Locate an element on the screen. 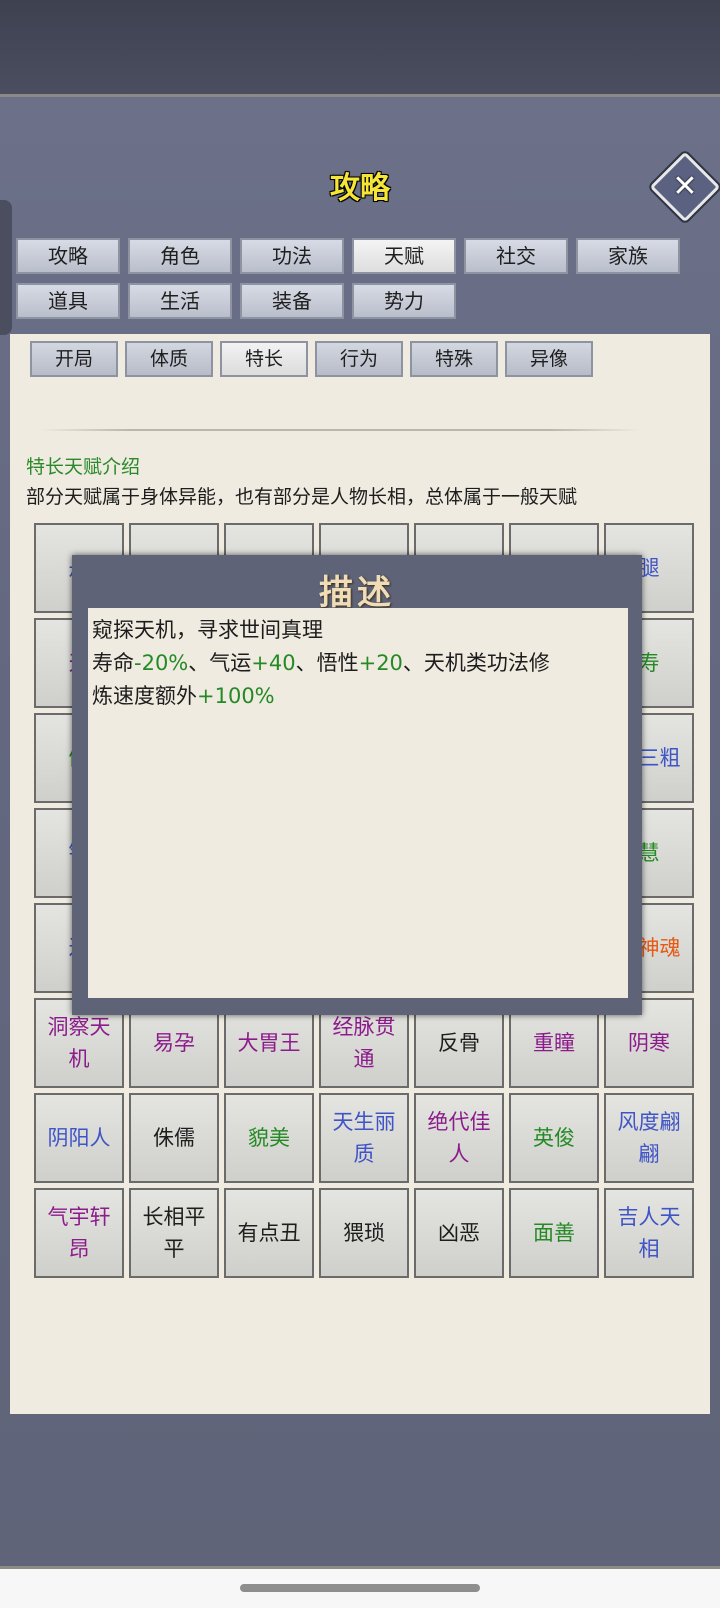 The width and height of the screenshot is (720, 1608). intro-description: 部分天赋属于身体异能，也有部分是人物长相，总体属于一般天赋 is located at coordinates (302, 497).